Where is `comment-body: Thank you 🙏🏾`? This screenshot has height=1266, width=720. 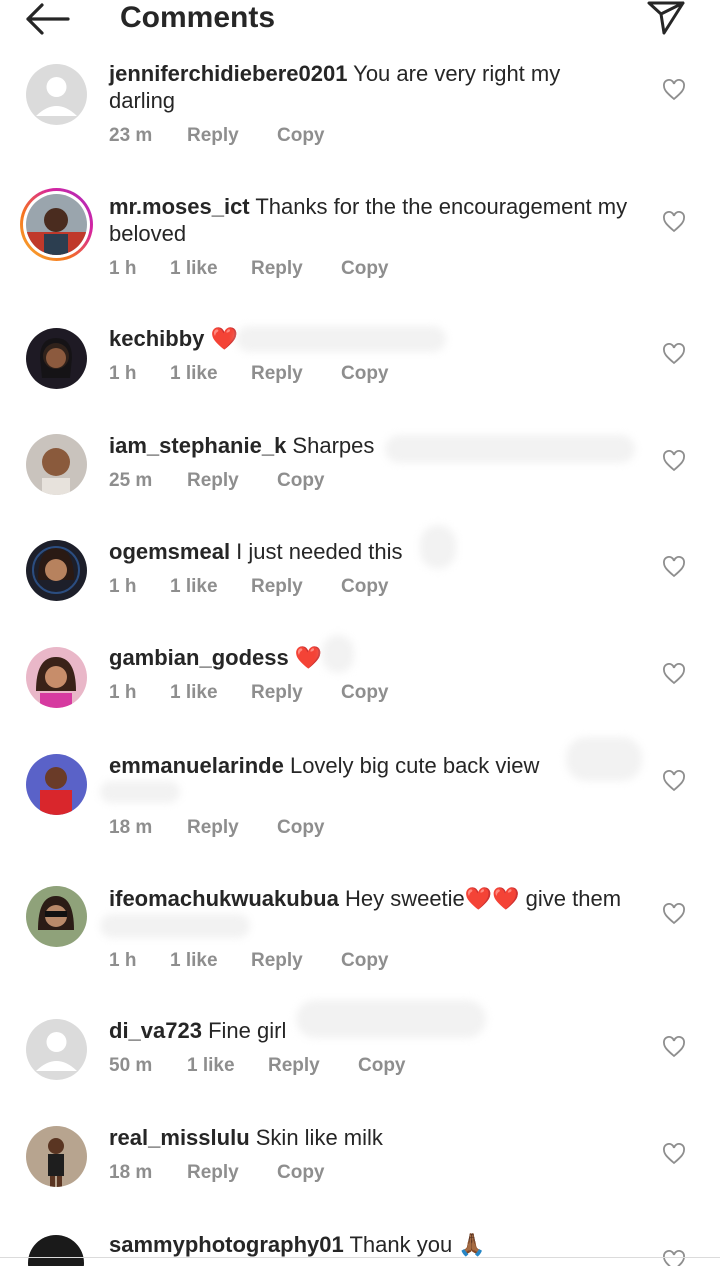 comment-body: Thank you 🙏🏾 is located at coordinates (414, 1244).